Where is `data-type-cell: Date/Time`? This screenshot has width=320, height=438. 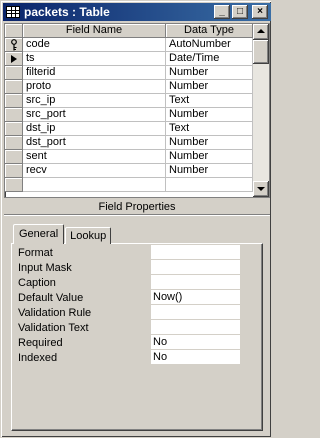 data-type-cell: Date/Time is located at coordinates (209, 59).